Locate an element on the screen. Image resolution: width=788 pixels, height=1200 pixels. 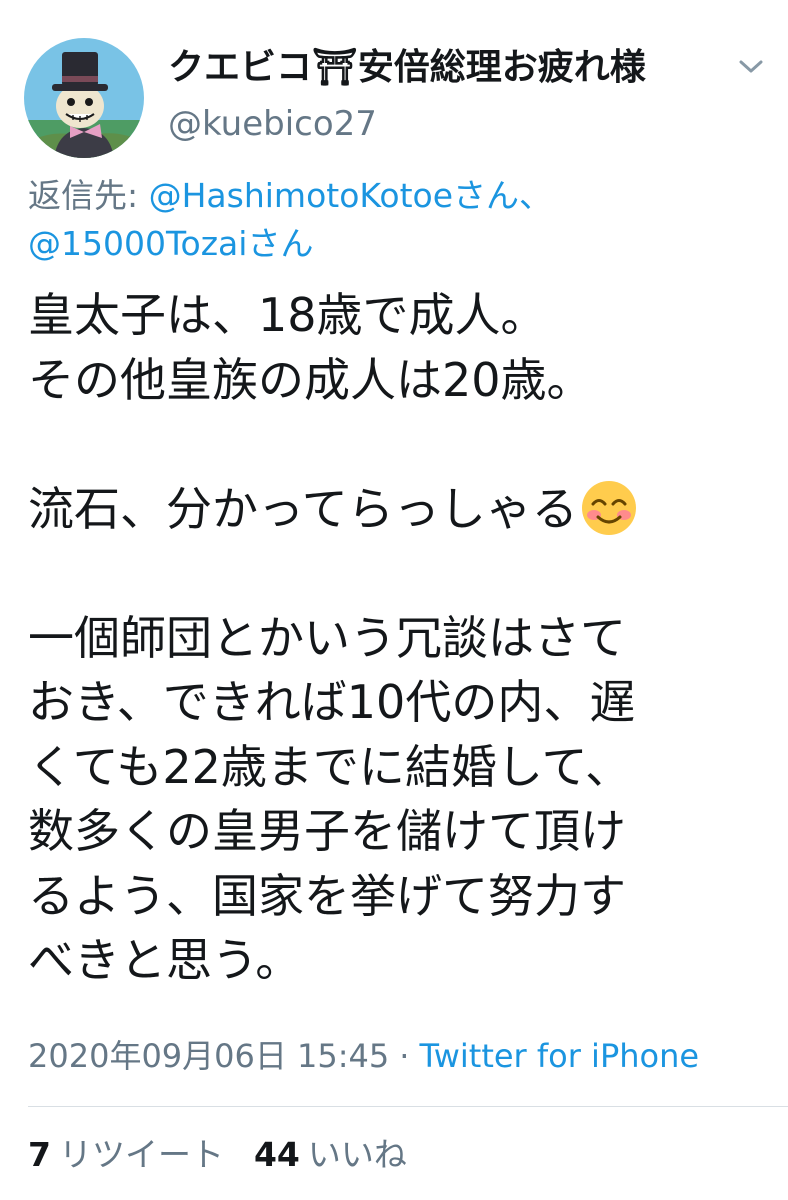
tweet-text-line: 数多くの皇男子を儲けて頂け is located at coordinates (327, 831).